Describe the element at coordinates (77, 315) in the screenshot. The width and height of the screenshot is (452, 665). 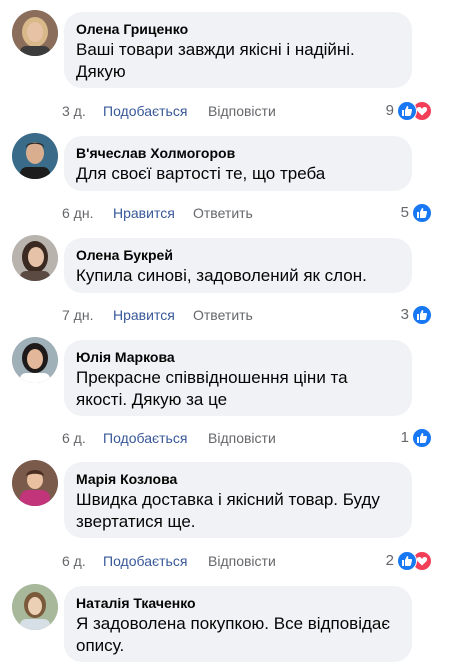
I see `comment-time: 7 дн.` at that location.